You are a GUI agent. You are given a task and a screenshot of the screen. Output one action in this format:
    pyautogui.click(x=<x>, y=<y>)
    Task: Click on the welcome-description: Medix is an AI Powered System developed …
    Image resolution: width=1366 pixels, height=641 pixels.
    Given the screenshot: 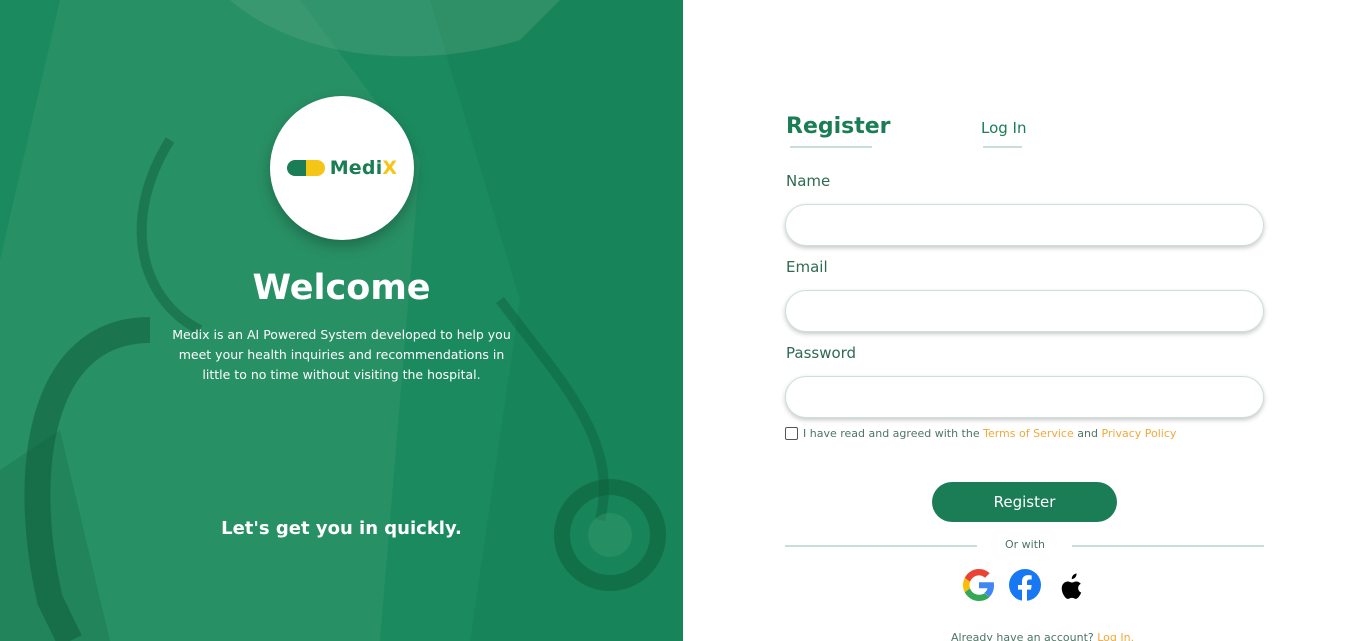 What is the action you would take?
    pyautogui.click(x=341, y=354)
    